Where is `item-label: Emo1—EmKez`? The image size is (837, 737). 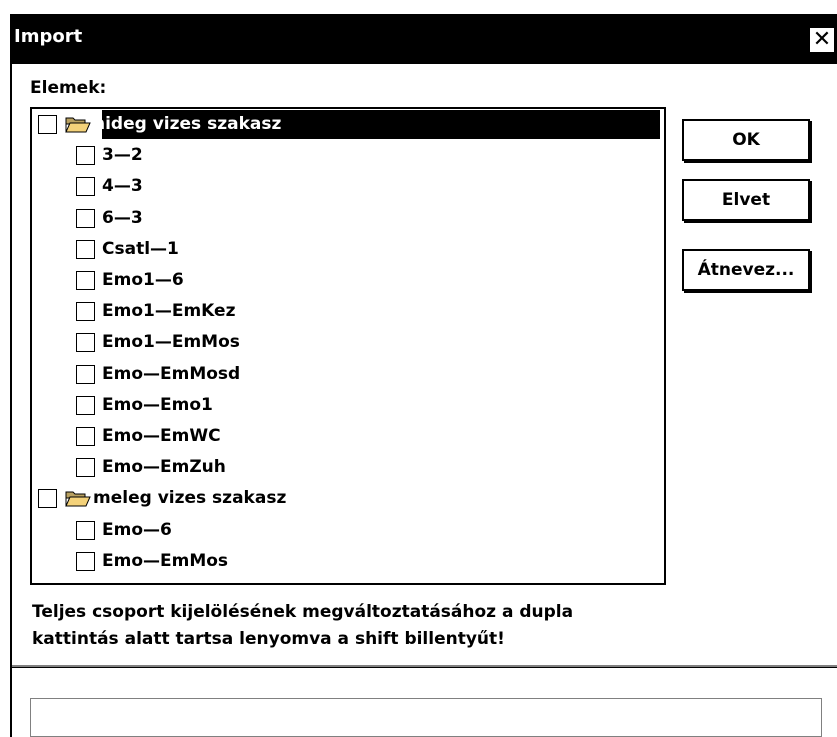
item-label: Emo1—EmKez is located at coordinates (169, 311).